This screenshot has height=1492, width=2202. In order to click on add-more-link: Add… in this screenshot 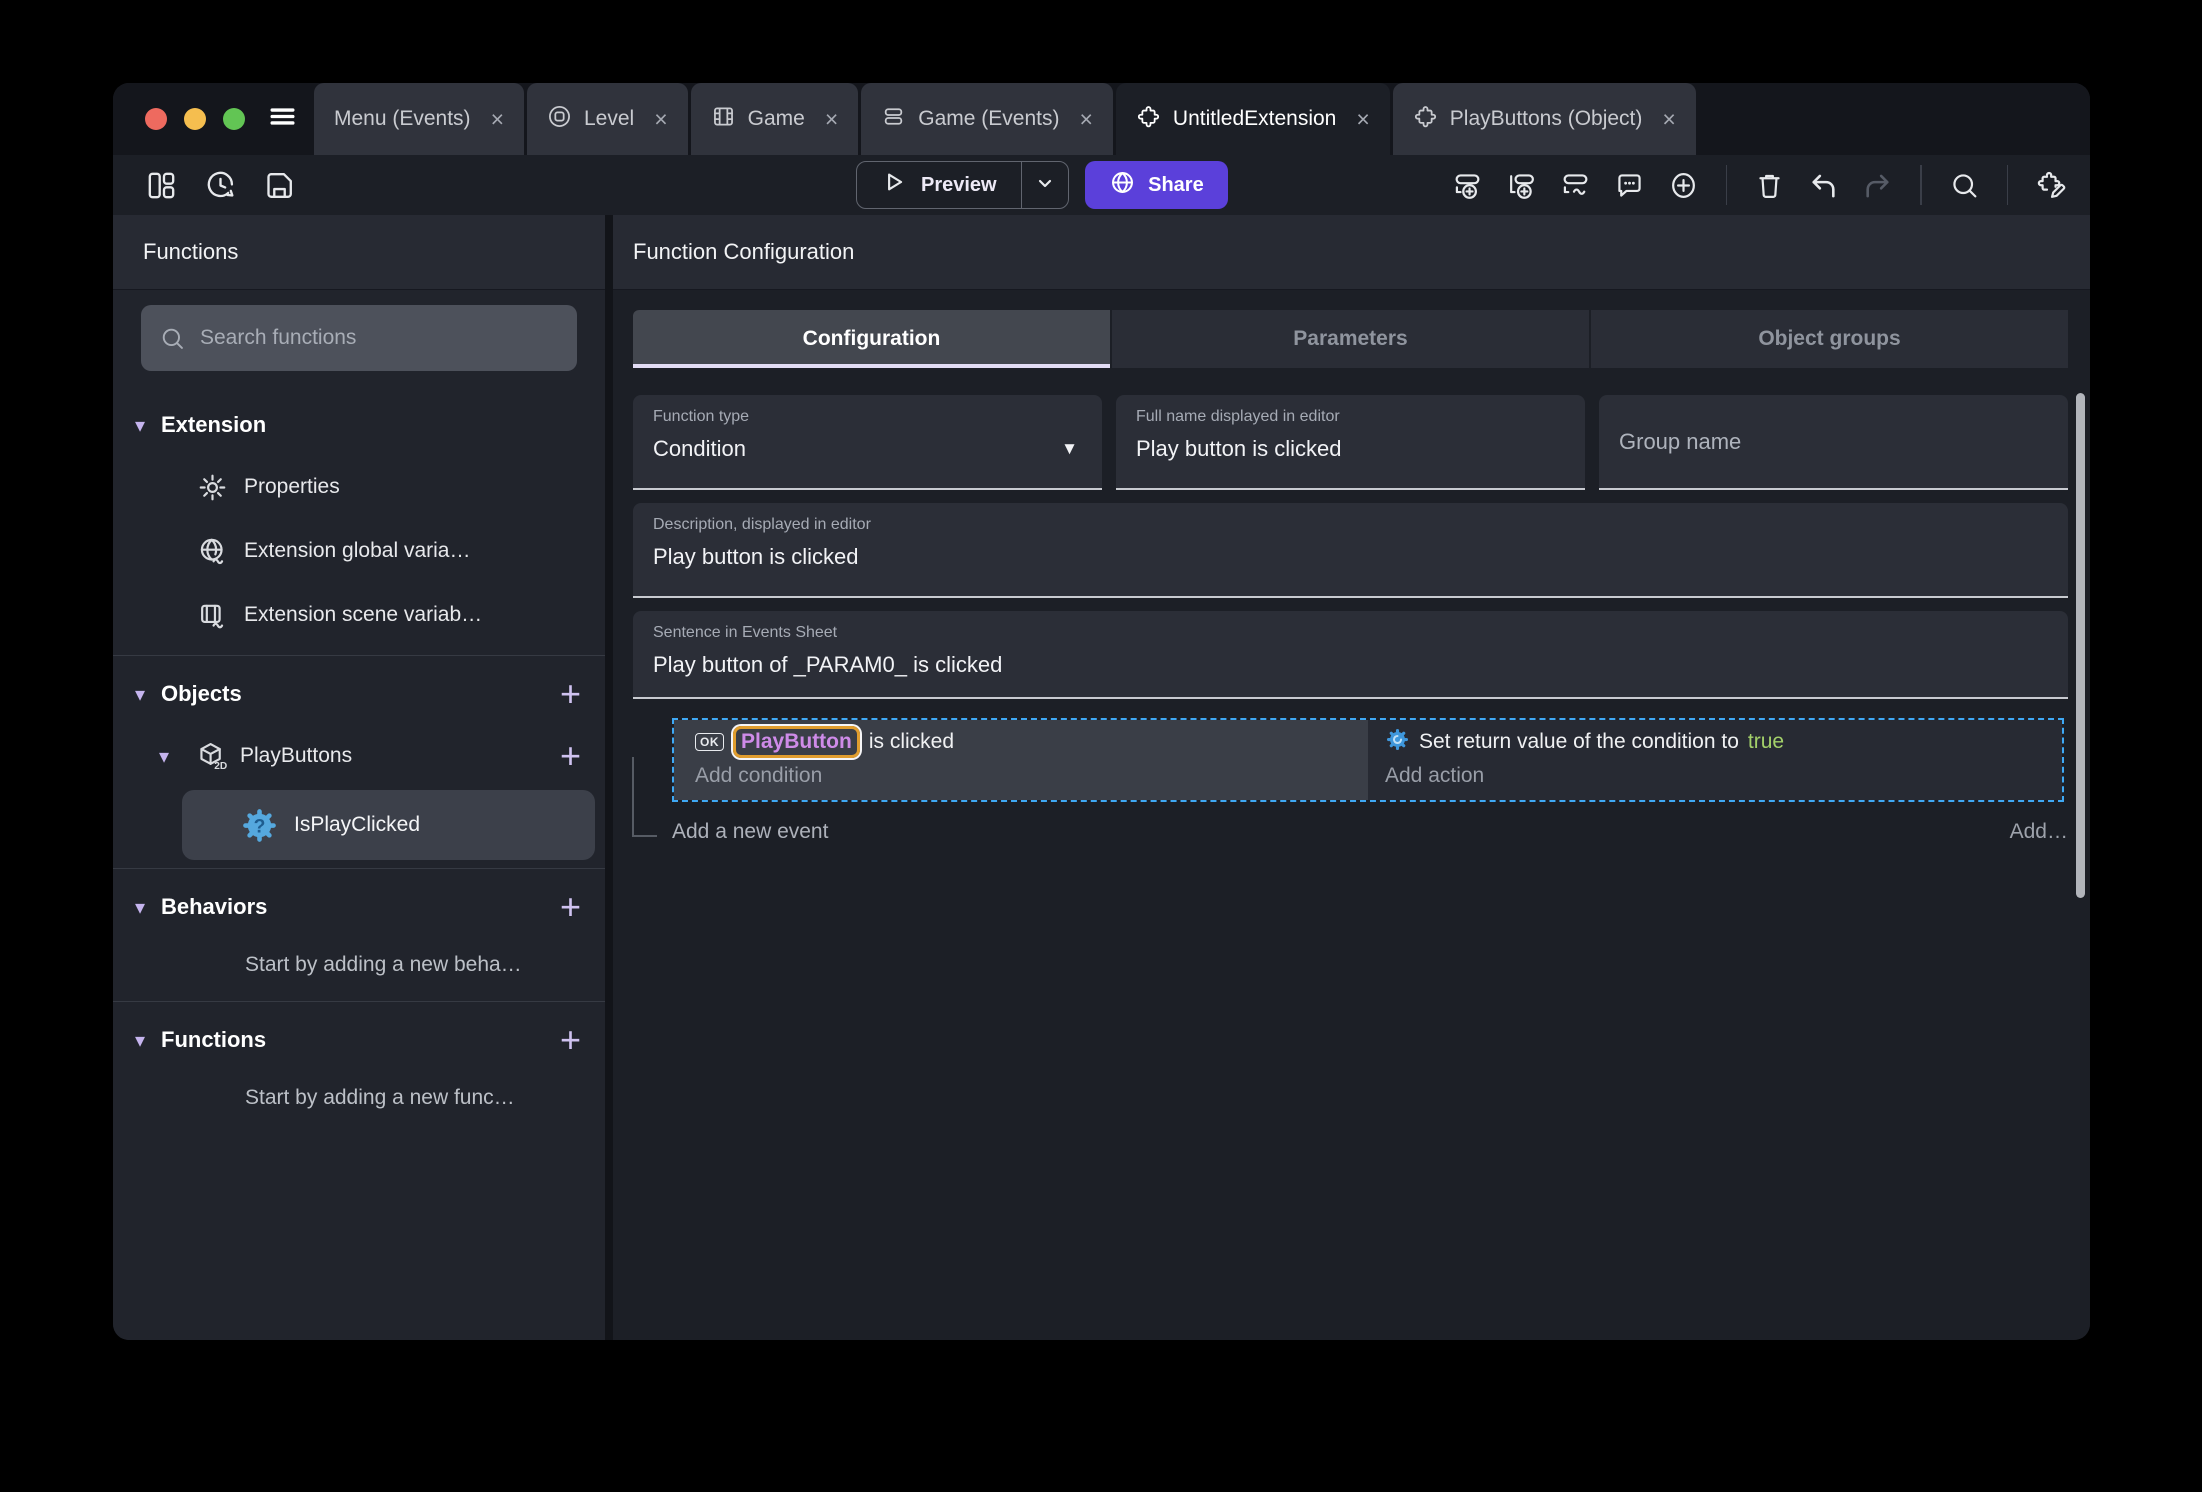, I will do `click(2039, 832)`.